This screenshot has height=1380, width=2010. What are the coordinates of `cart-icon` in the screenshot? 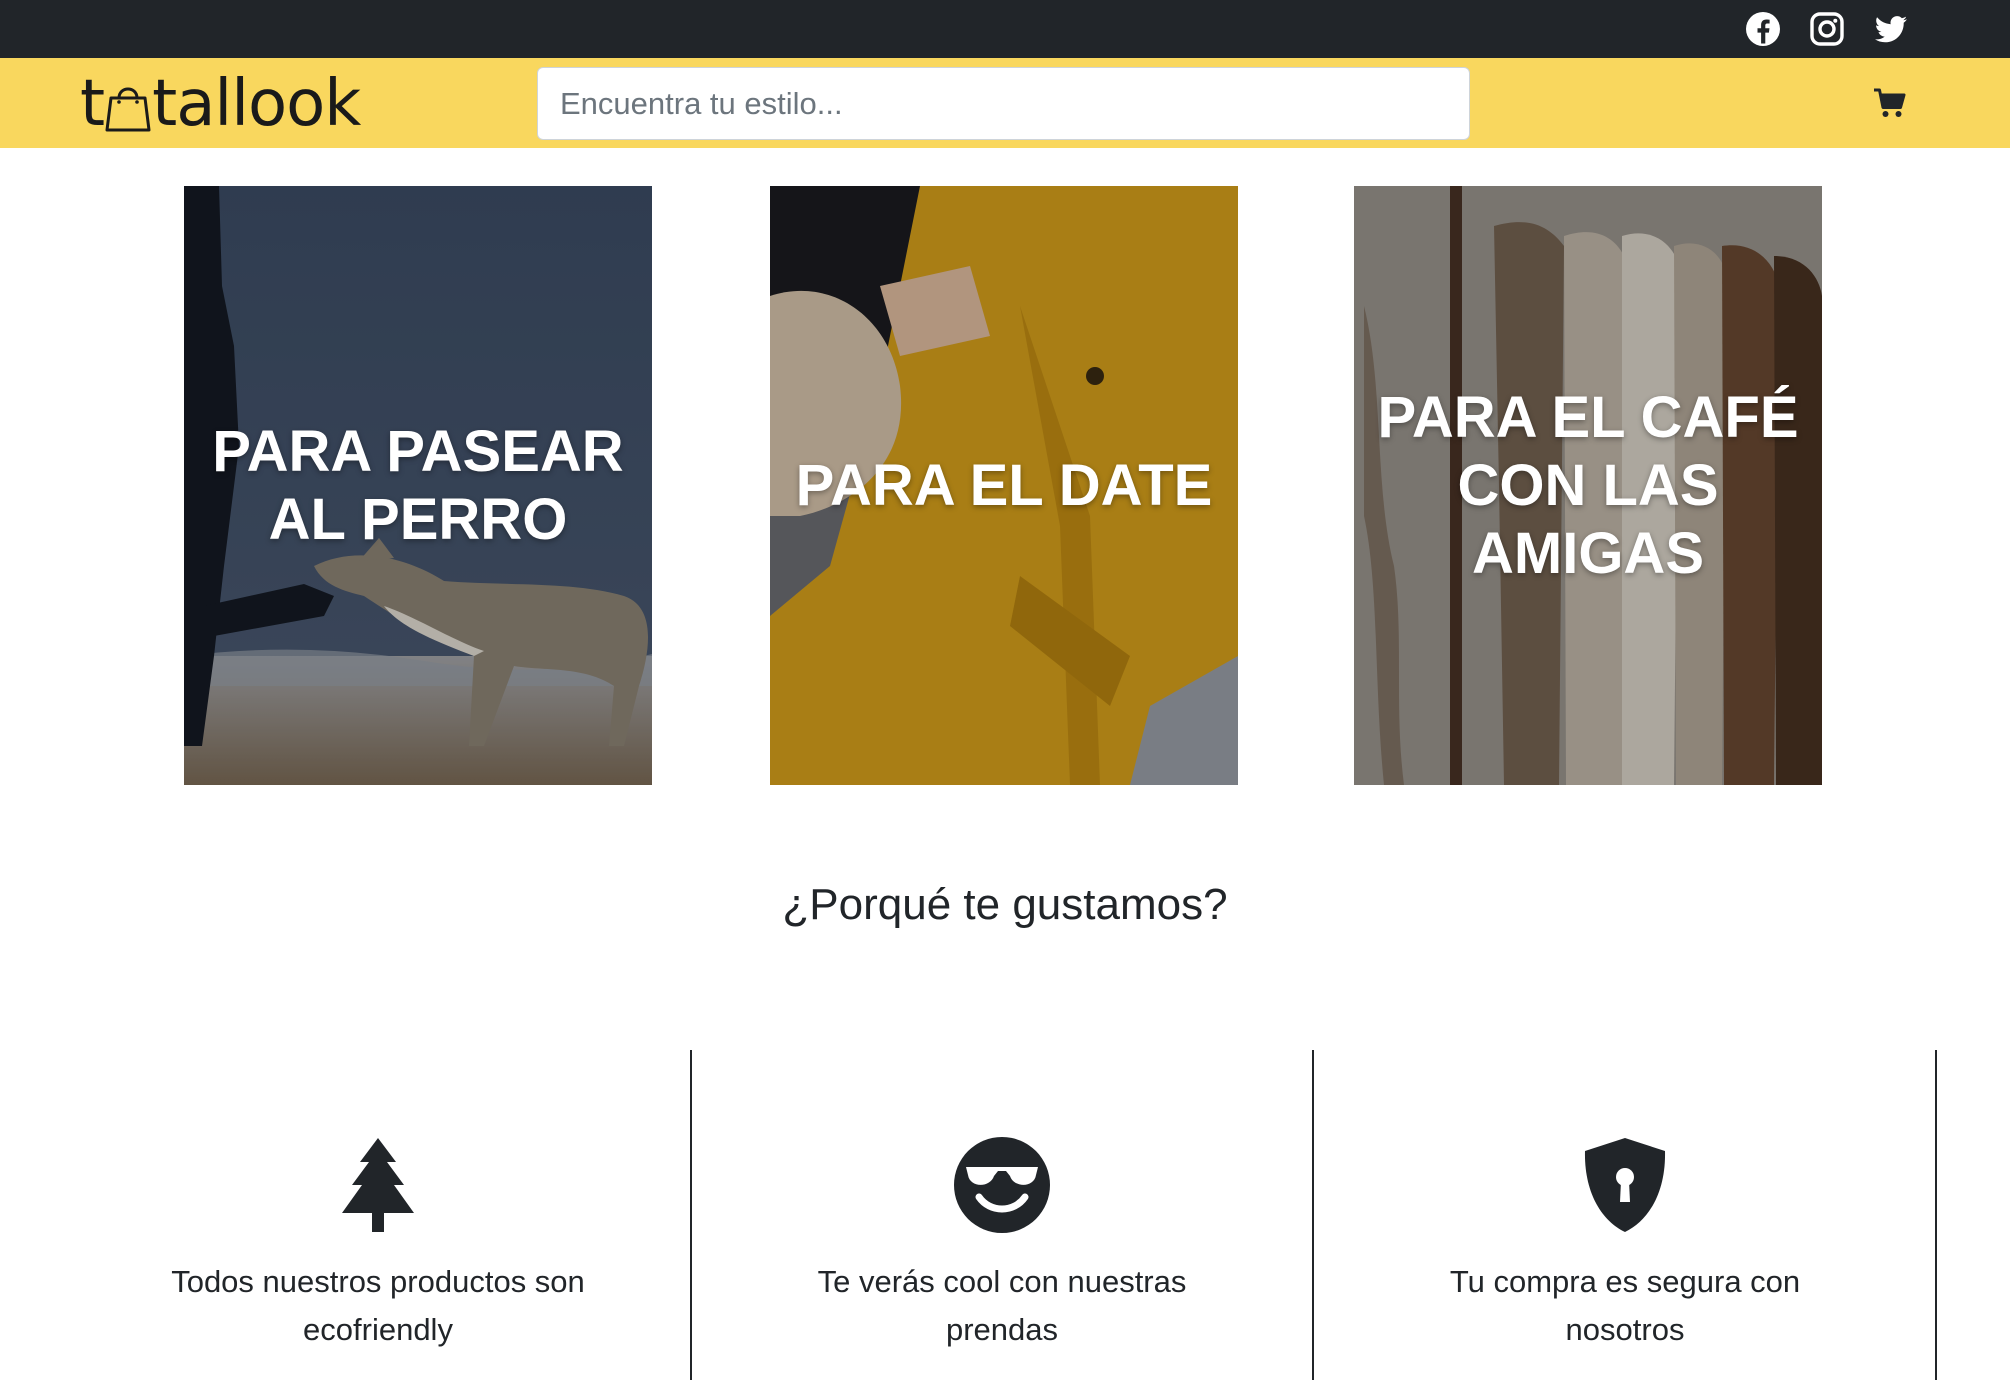 It's located at (1890, 103).